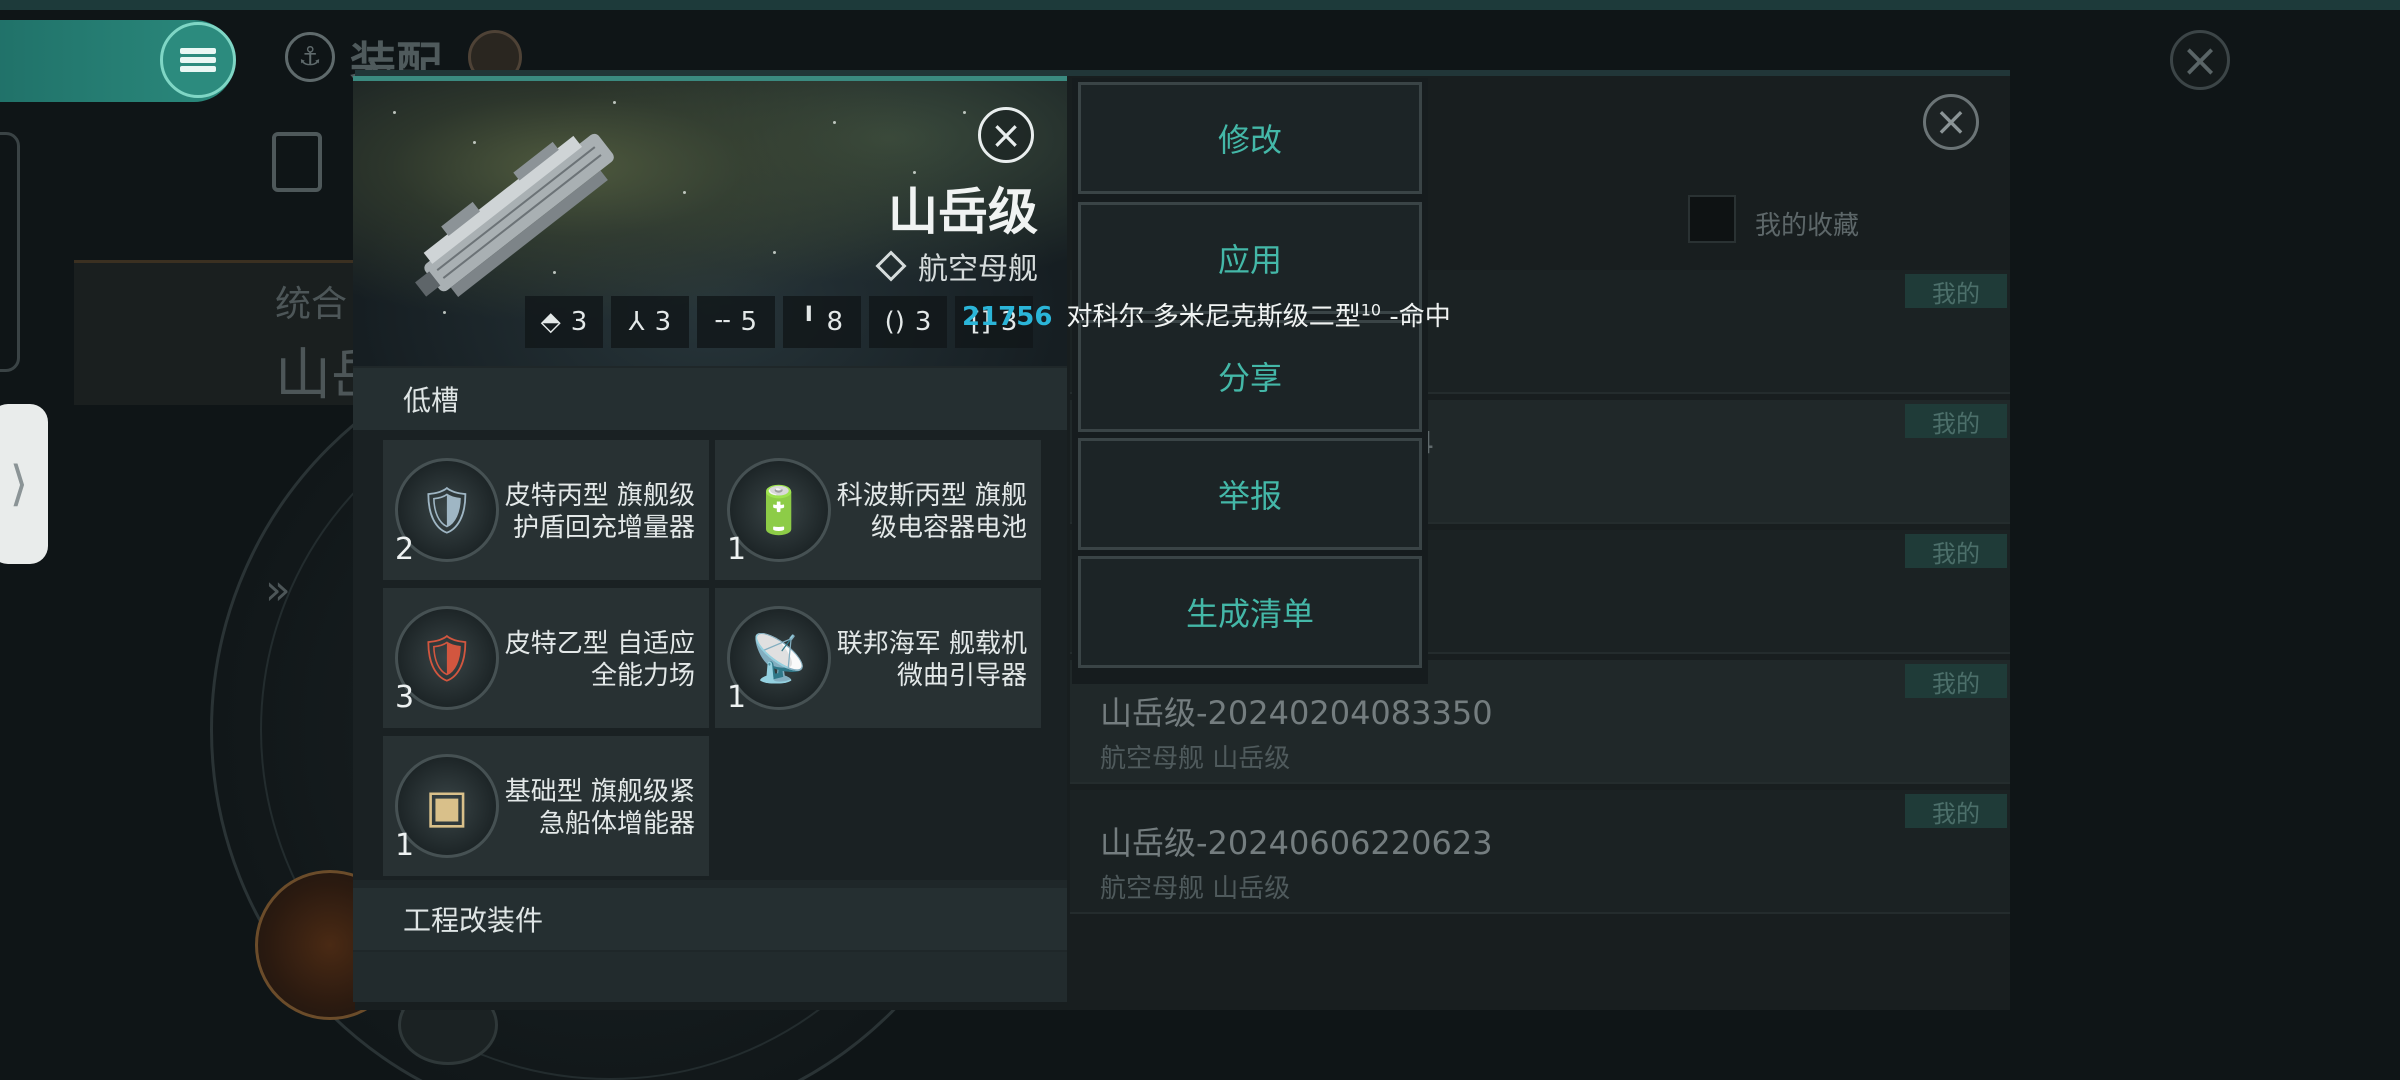  I want to click on module-name: 基础型 旗舰级紧急船体增能器, so click(599, 808).